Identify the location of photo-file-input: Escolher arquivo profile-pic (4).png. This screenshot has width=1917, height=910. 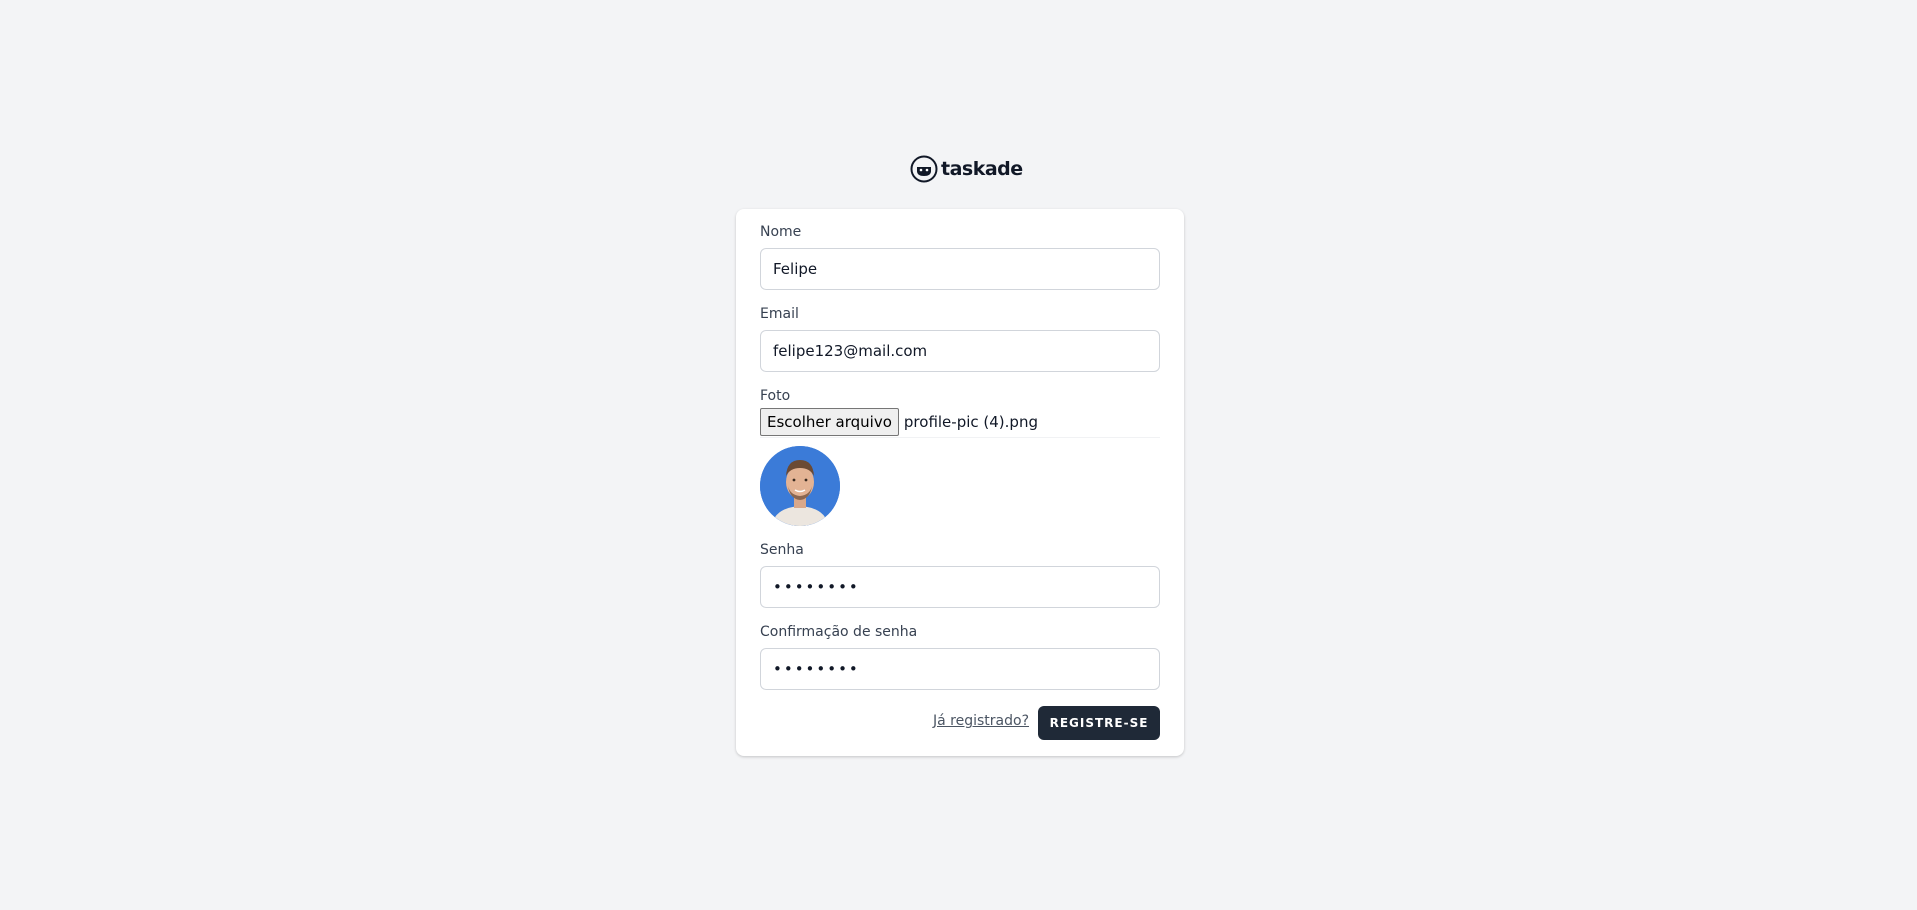
(960, 422).